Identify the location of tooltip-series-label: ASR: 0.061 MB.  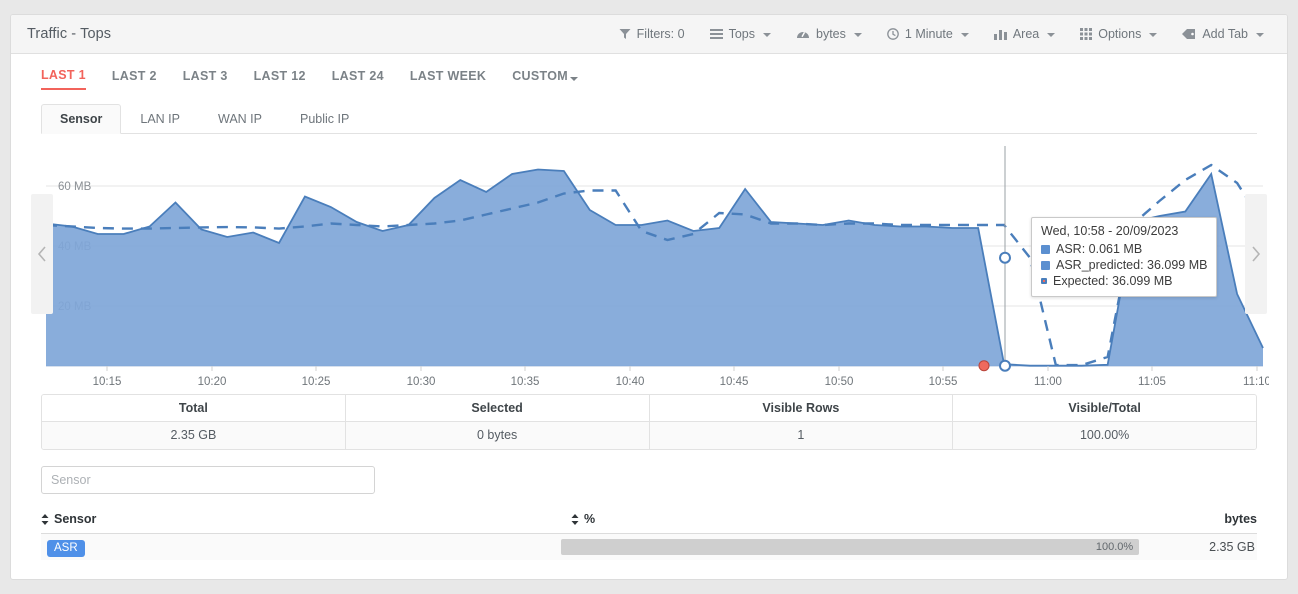
(1099, 249).